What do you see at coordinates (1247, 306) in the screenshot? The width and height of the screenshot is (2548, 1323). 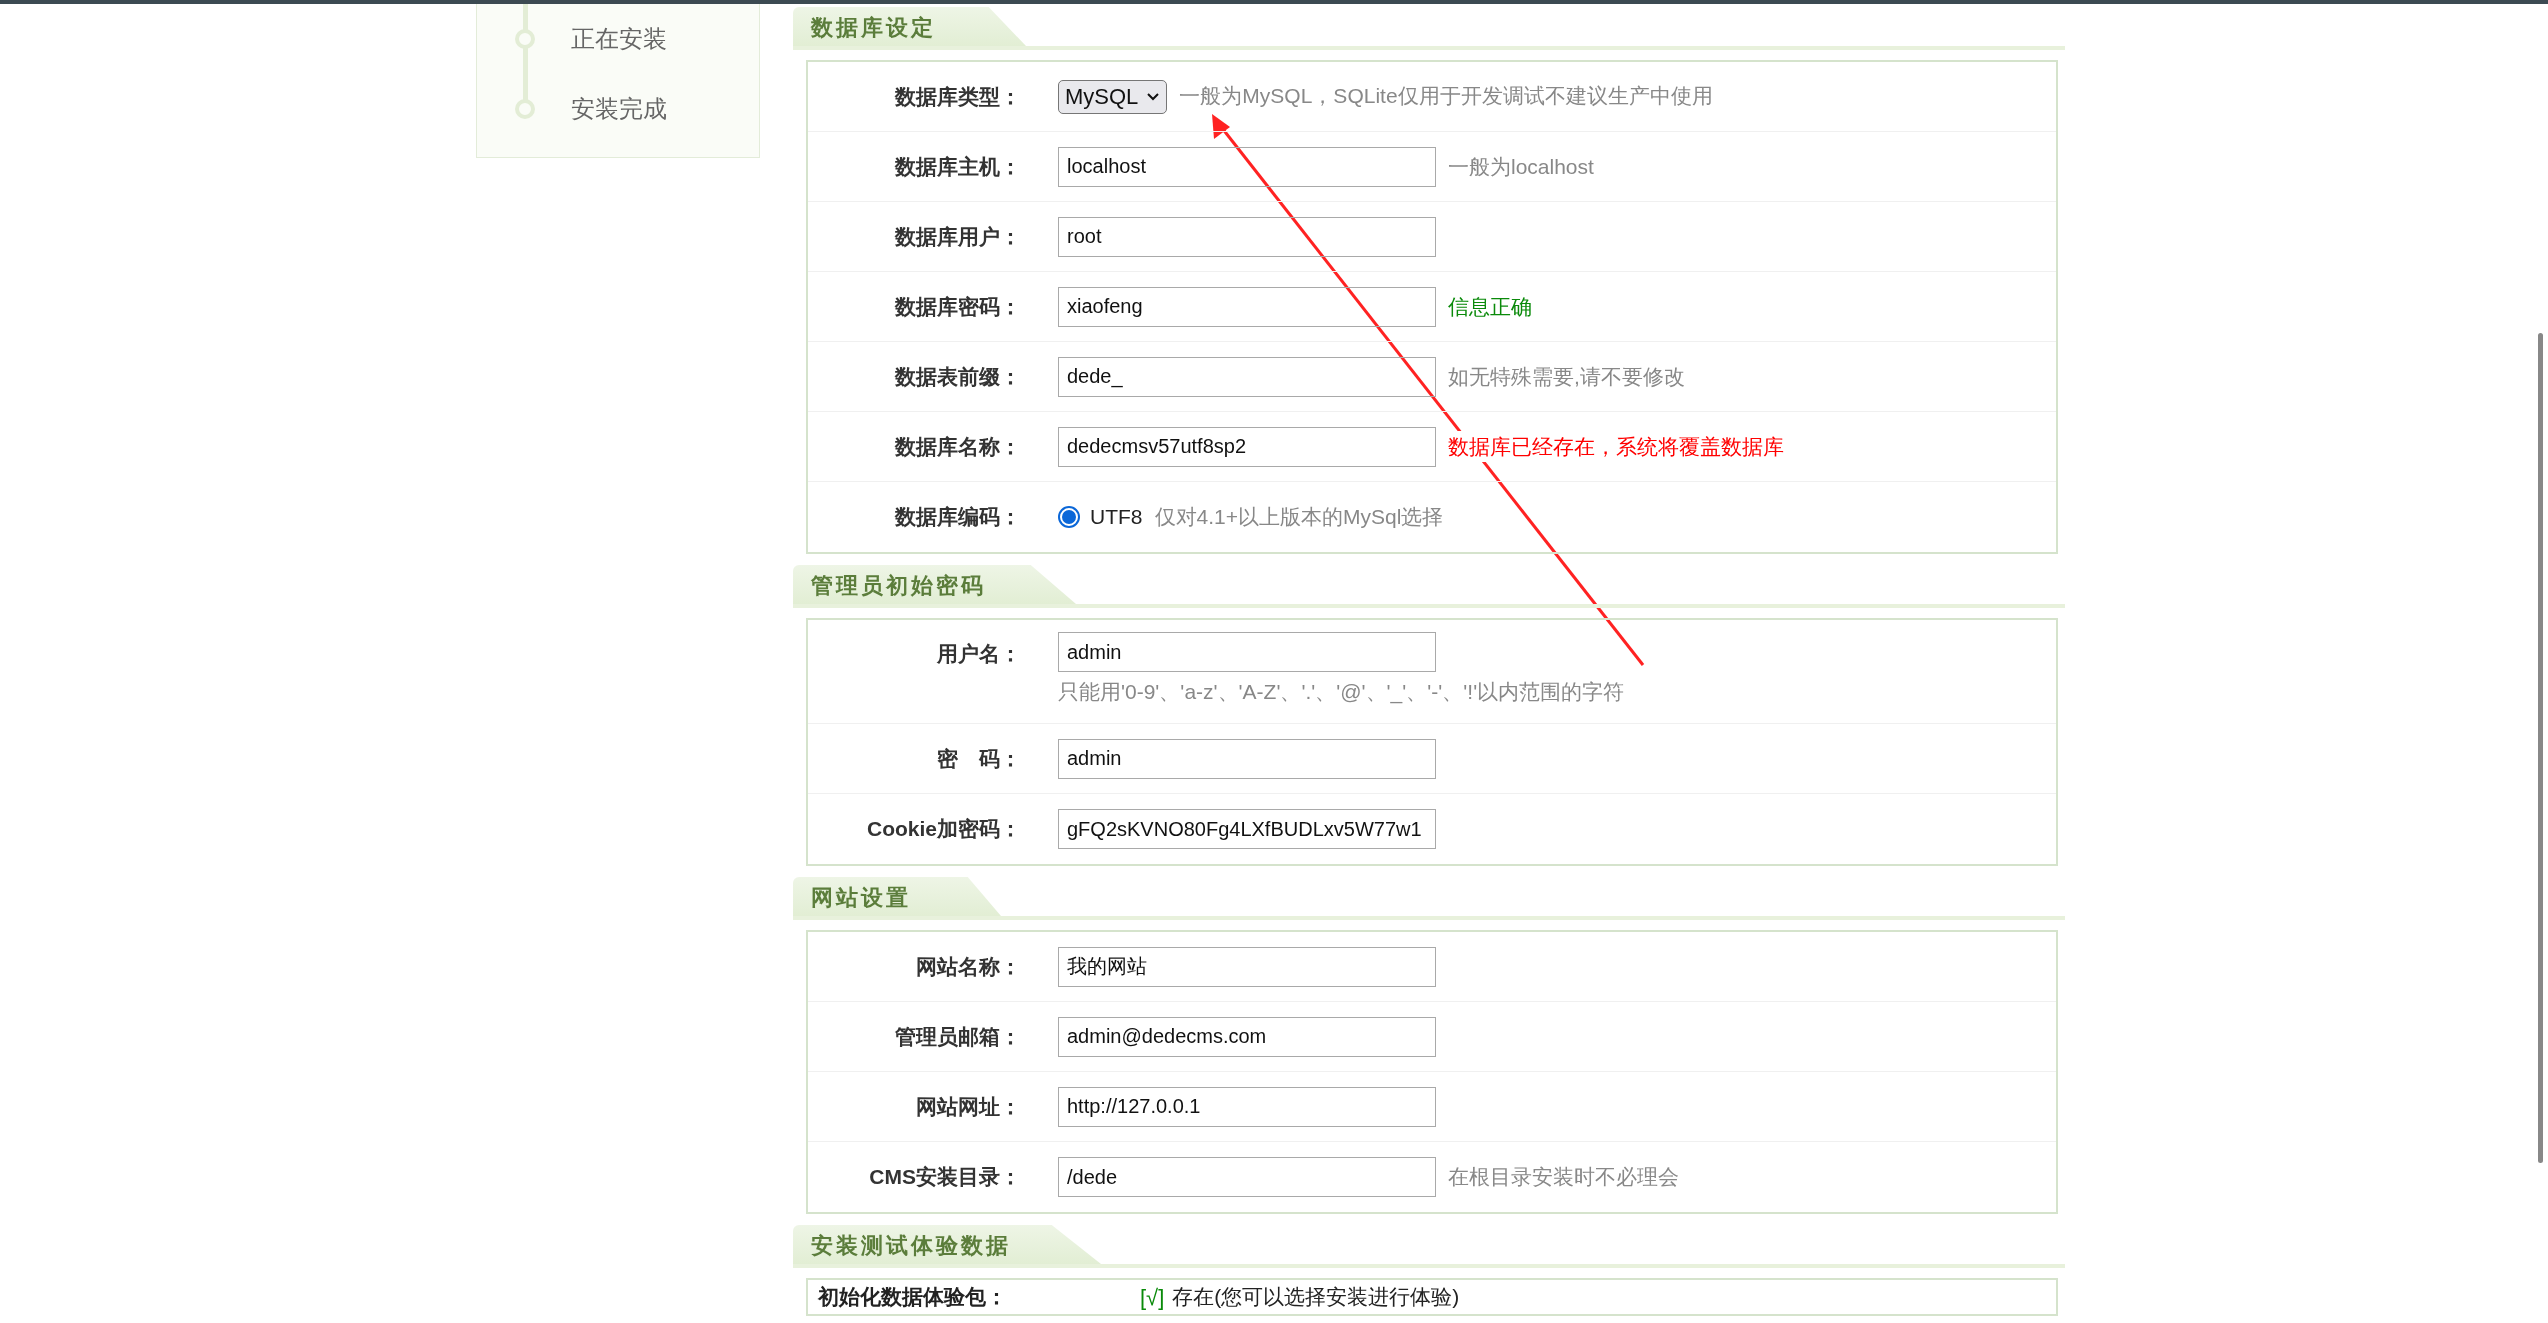 I see `input-field: xiaofeng` at bounding box center [1247, 306].